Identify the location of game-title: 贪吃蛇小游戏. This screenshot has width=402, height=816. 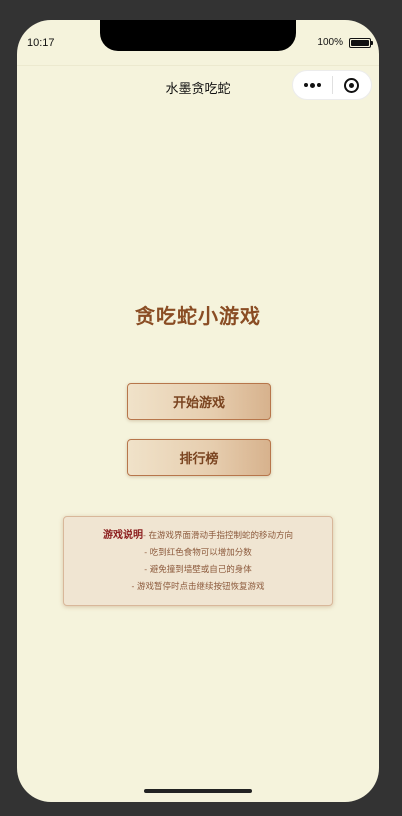
(198, 316).